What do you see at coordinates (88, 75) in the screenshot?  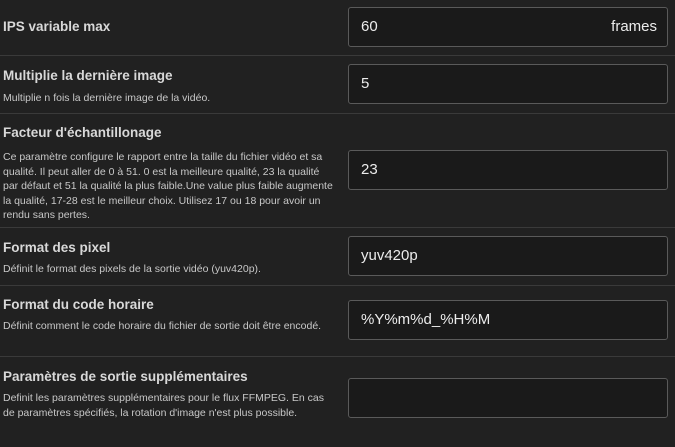 I see `setting-title: Multiplie la dernière image` at bounding box center [88, 75].